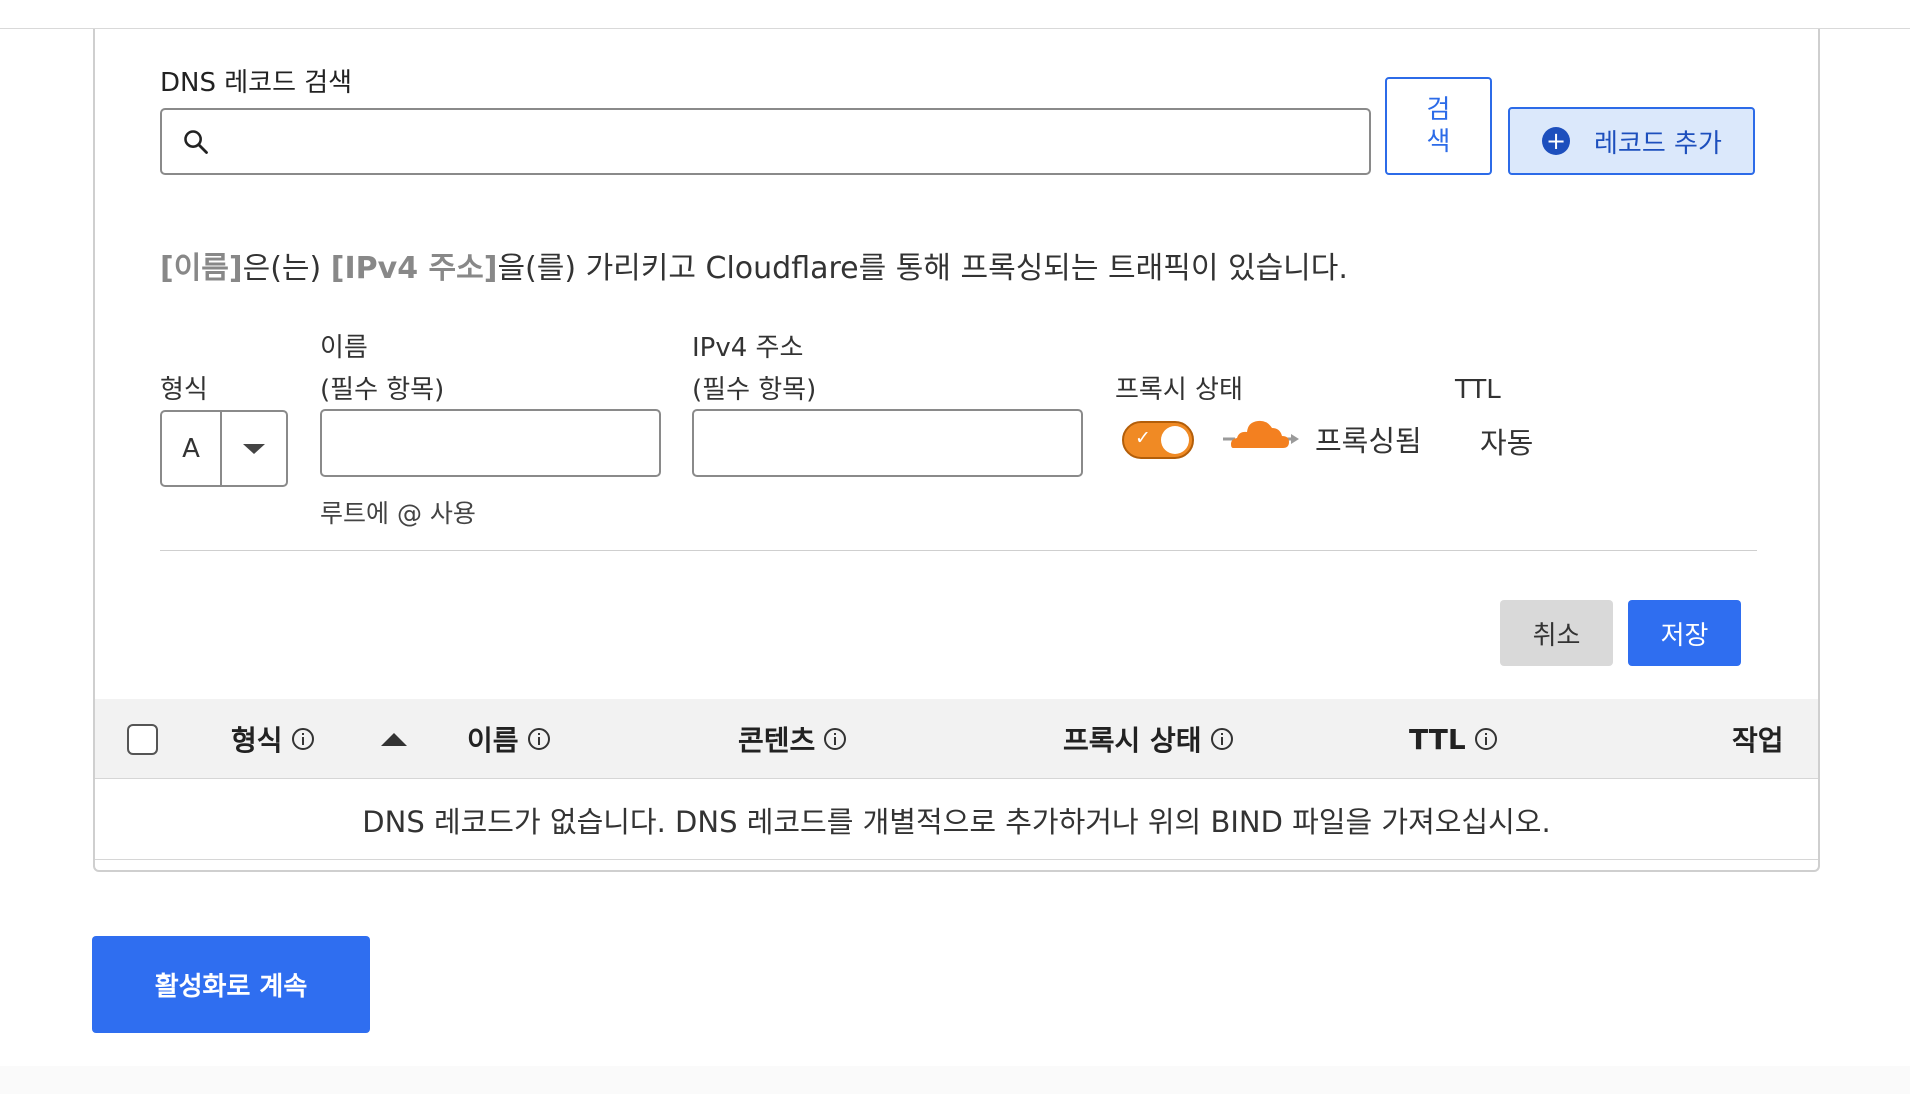 The height and width of the screenshot is (1094, 1910). Describe the element at coordinates (956, 739) in the screenshot. I see `table-header: 형식 이름 콘텐츠 프록시 상태 TTL 작업` at that location.